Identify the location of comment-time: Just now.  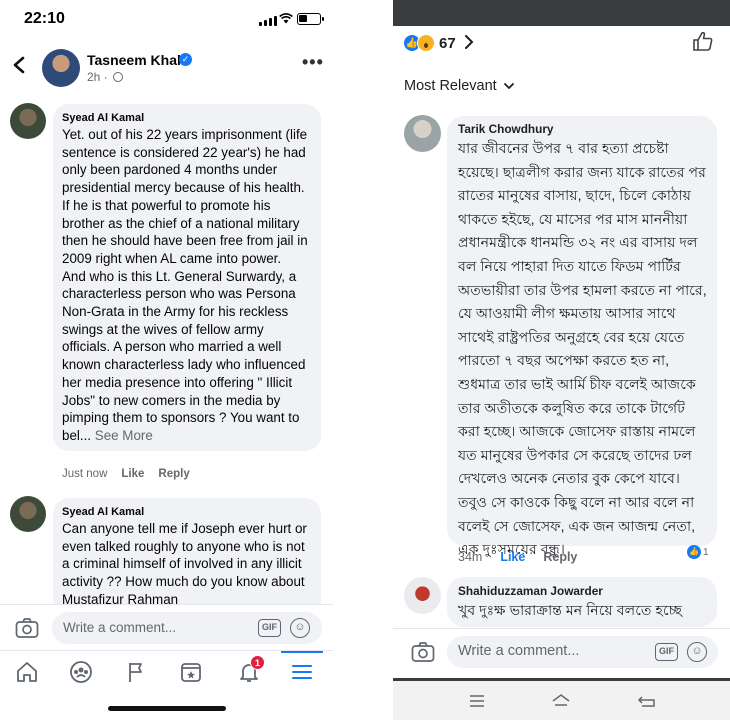
(85, 474).